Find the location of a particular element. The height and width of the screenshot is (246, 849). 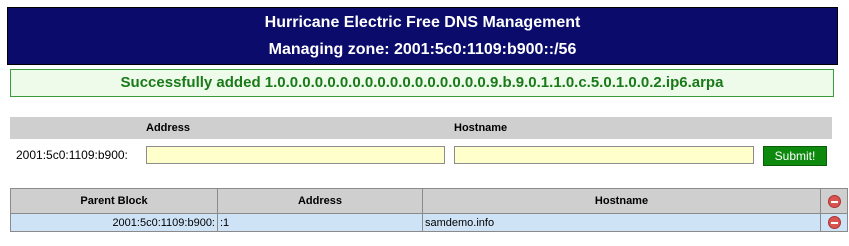

table-row: 2001:5c0:1109:b900: :1 samdemo.info is located at coordinates (429, 222).